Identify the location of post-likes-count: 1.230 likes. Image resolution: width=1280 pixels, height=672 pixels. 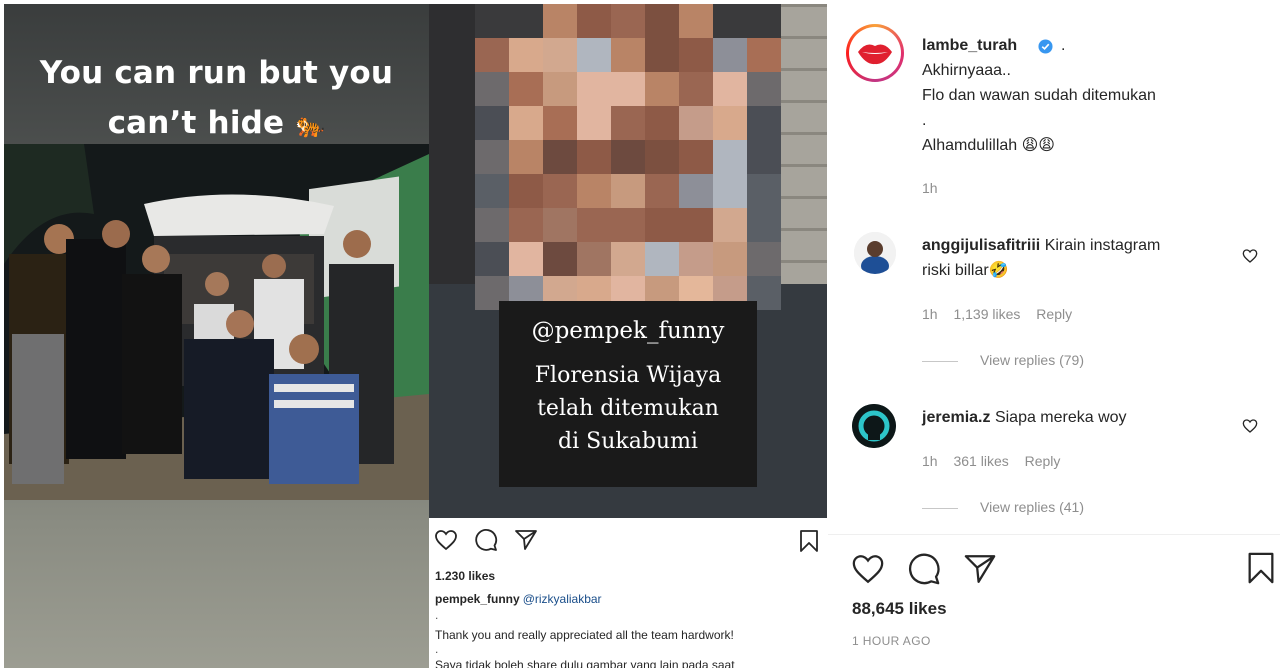
(465, 576).